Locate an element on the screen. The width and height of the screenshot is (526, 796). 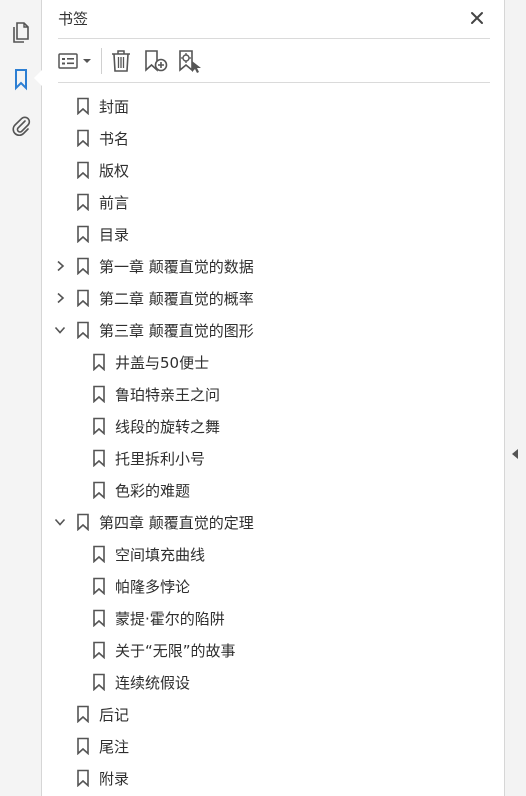
bookmark-item: 第三章 颠覆直觉的图形 is located at coordinates (273, 330).